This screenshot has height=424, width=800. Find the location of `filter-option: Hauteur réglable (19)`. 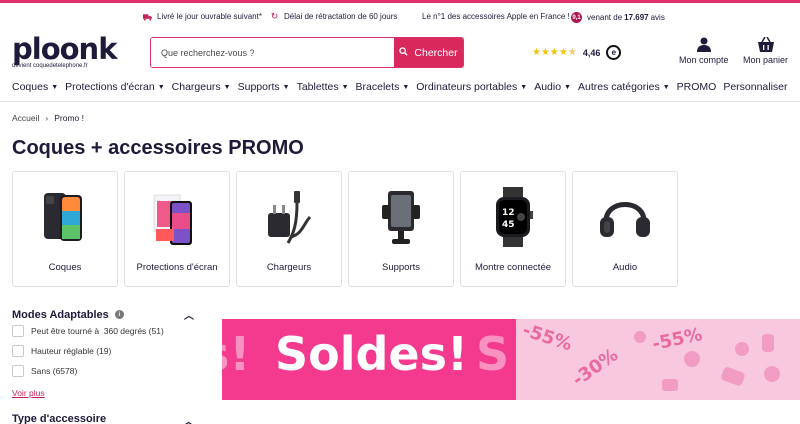

filter-option: Hauteur réglable (19) is located at coordinates (61, 351).